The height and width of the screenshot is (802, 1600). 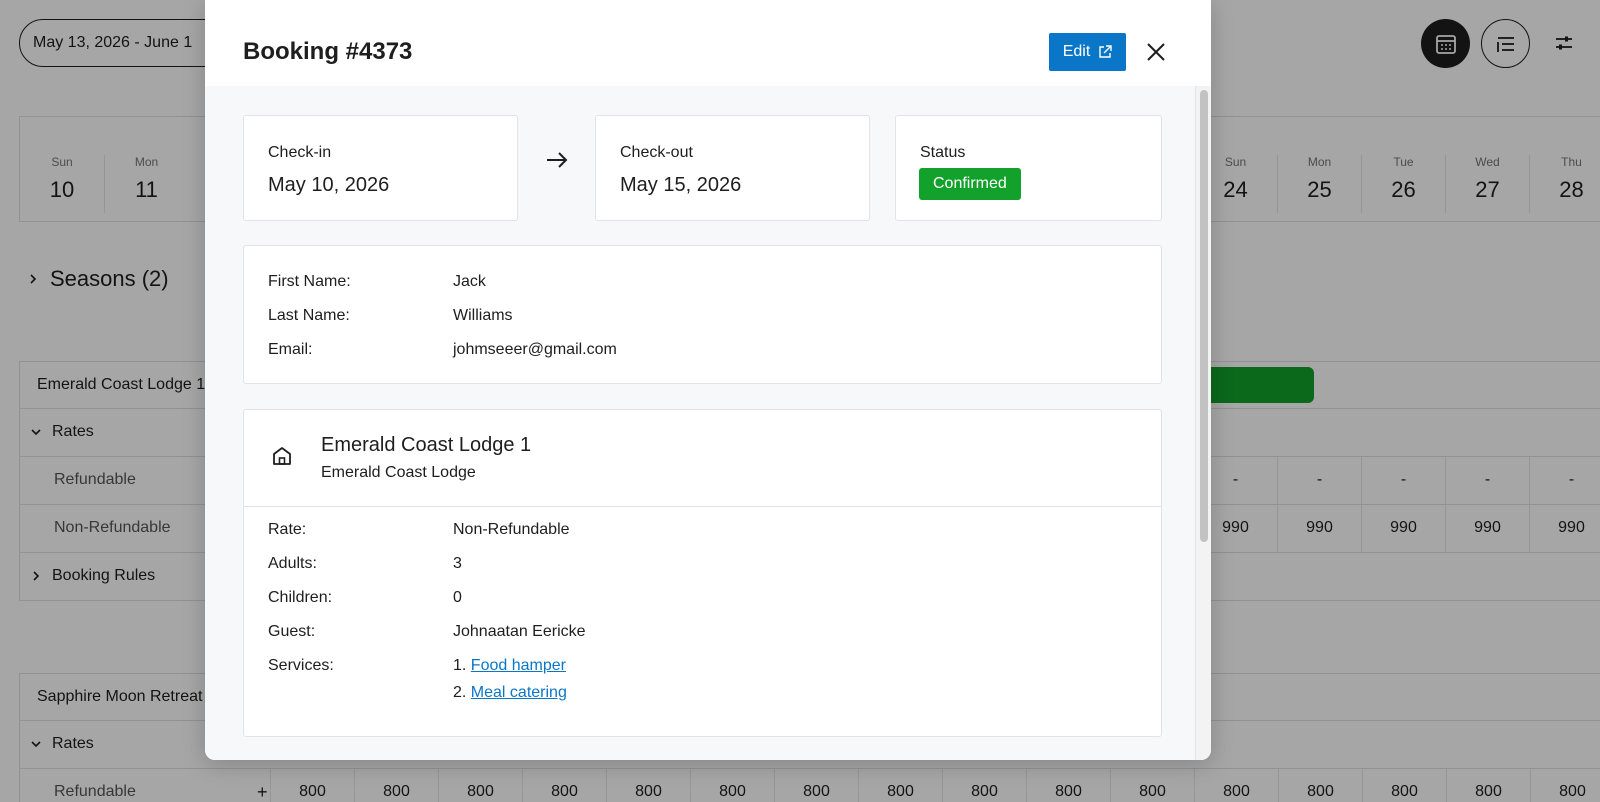 What do you see at coordinates (419, 530) in the screenshot?
I see `rate-row: Rate: Non-Refundable` at bounding box center [419, 530].